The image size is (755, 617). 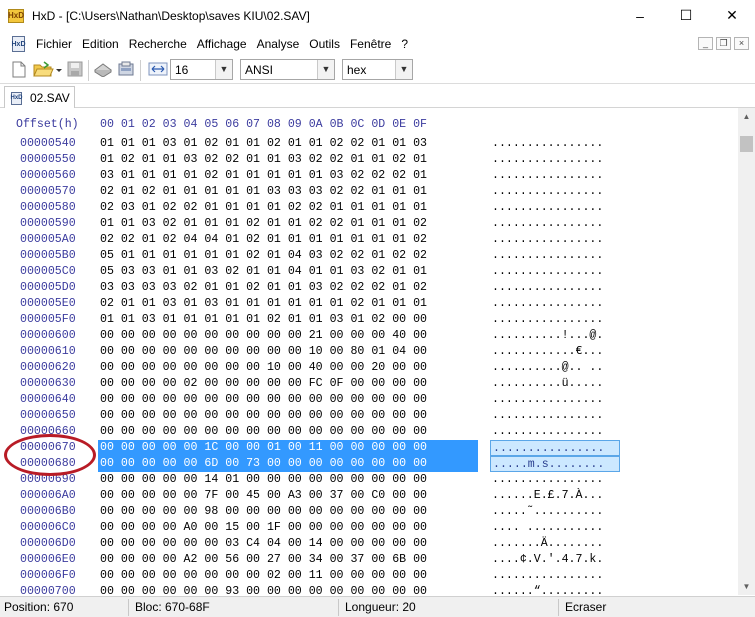 I want to click on menu-outils: Outils, so click(x=324, y=44).